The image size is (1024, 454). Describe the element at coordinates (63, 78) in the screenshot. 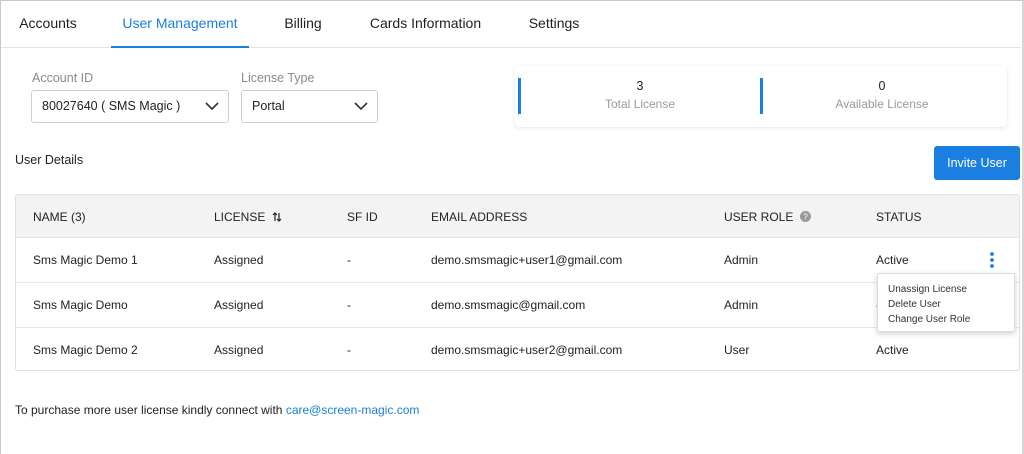

I see `account-id-label: Account ID` at that location.